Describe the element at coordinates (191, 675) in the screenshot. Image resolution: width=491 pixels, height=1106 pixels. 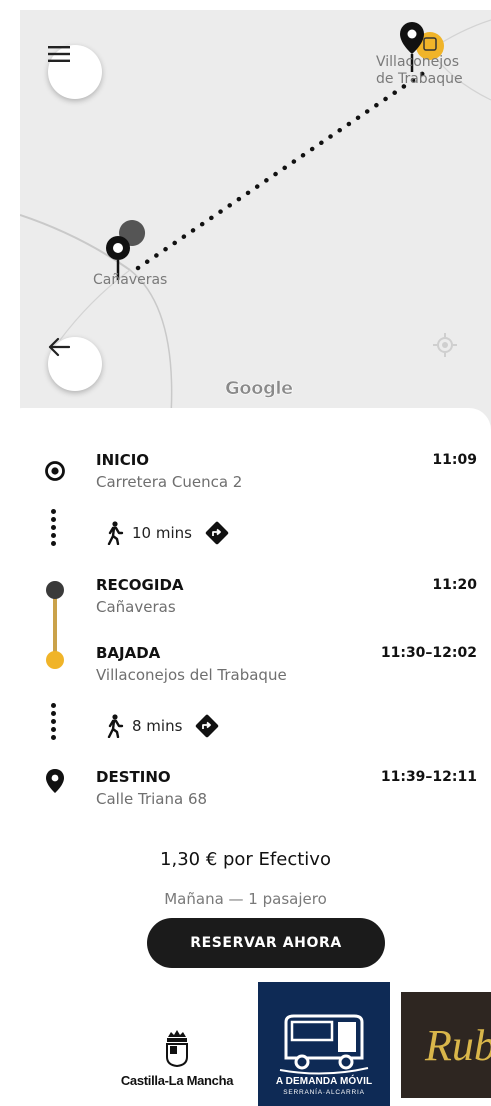
I see `stop-dropoff-address: Villaconejos del Trabaque` at that location.